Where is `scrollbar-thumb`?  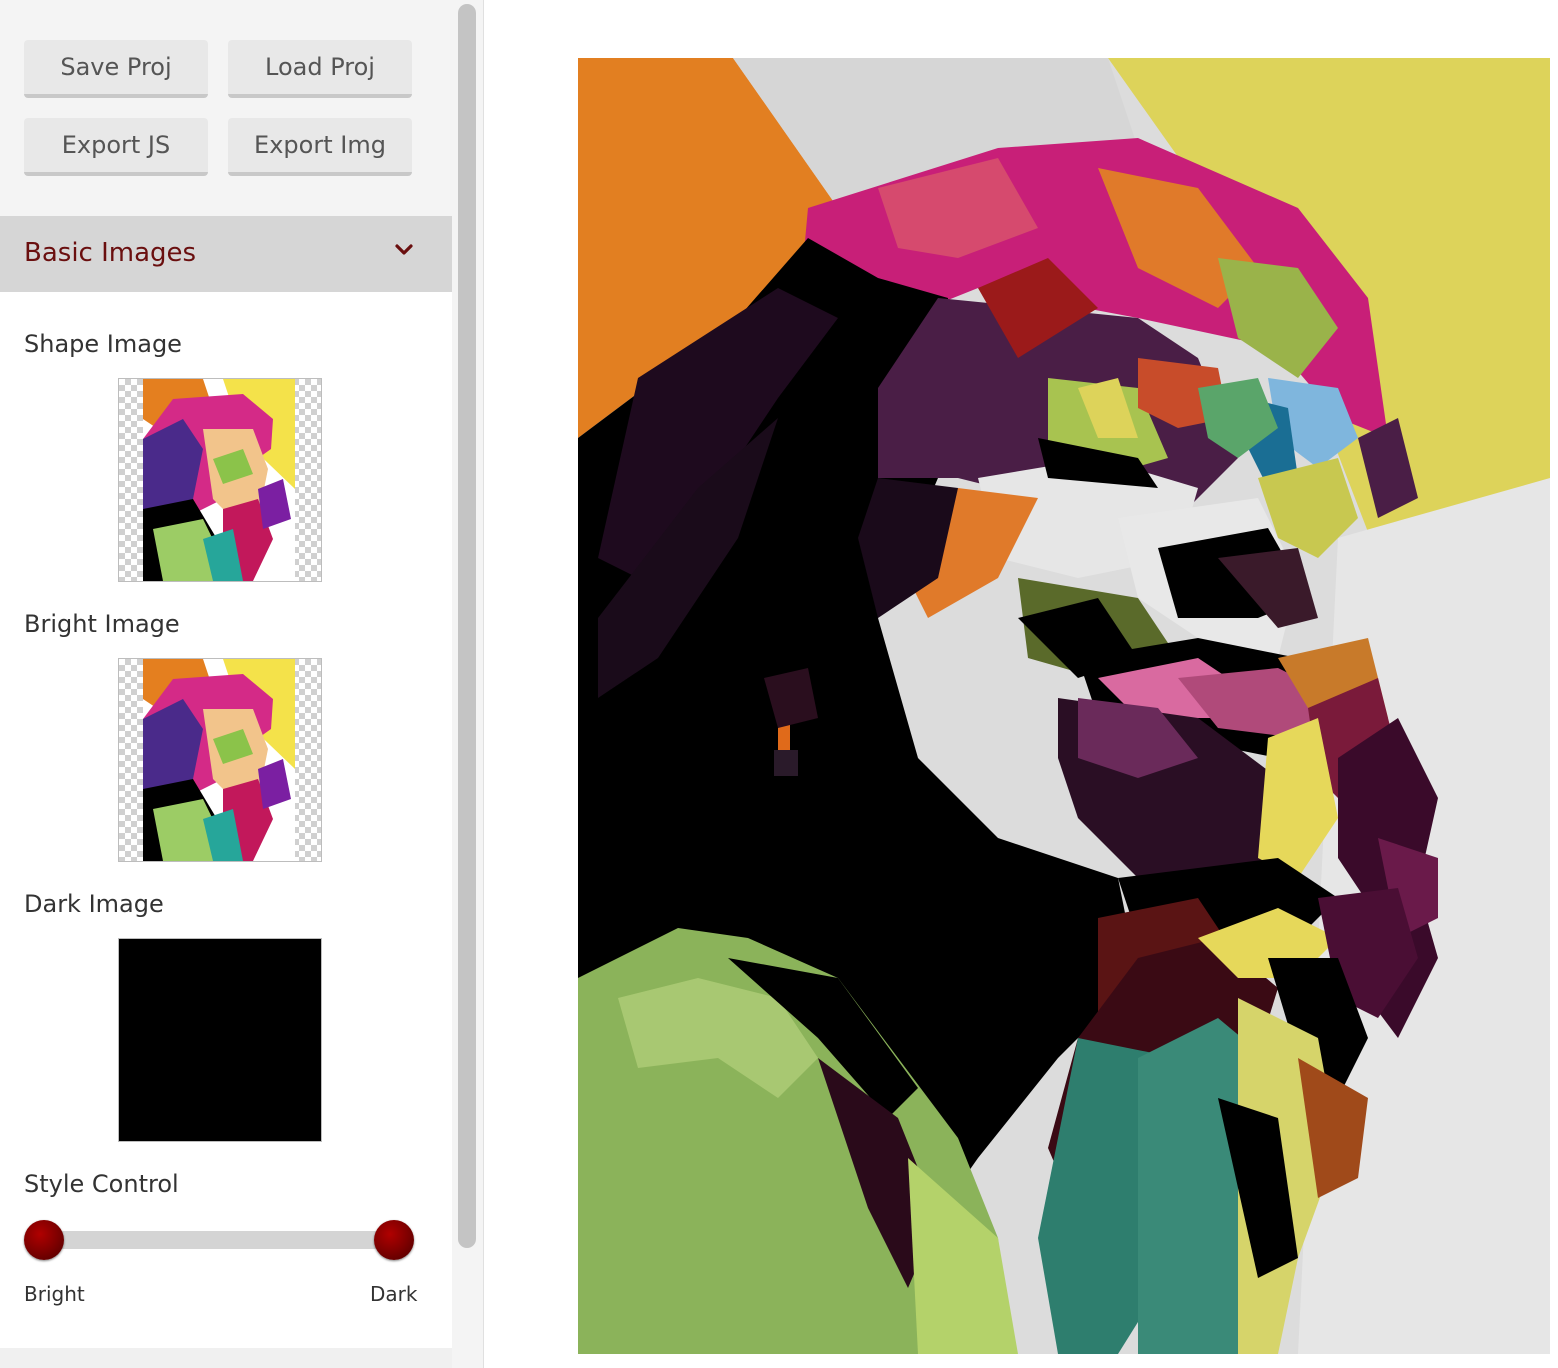
scrollbar-thumb is located at coordinates (467, 626).